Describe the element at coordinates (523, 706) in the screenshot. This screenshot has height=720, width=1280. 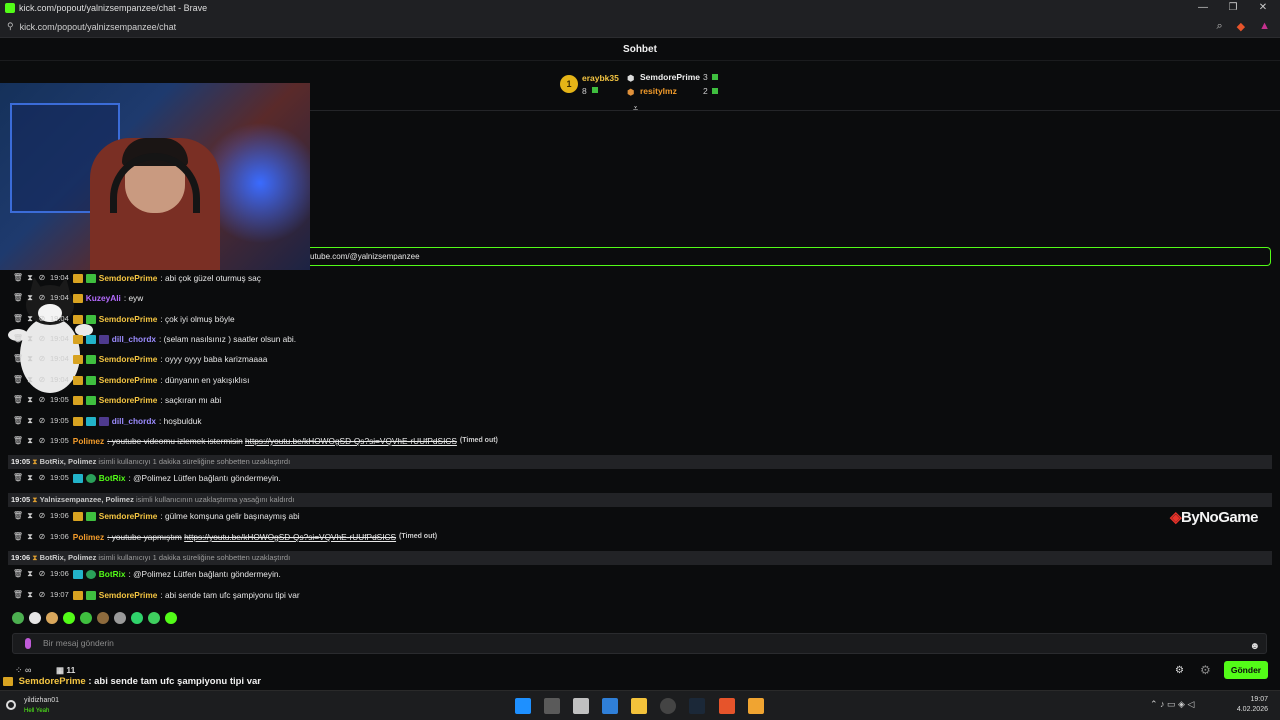
I see `windows-start-icon` at that location.